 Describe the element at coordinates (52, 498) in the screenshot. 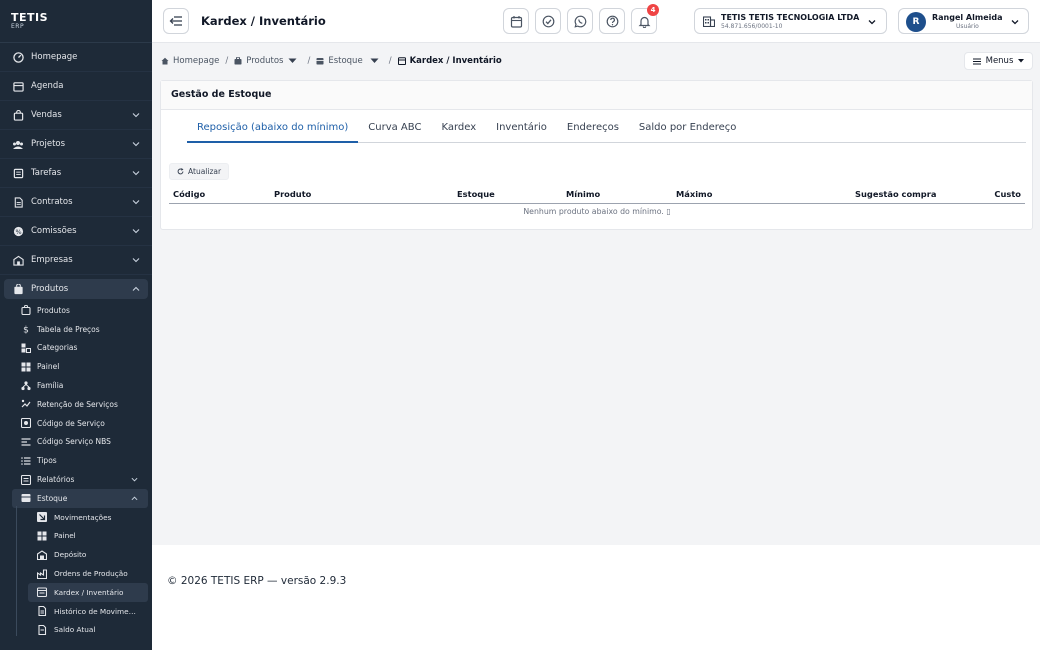

I see `sidebar-subitem-label: Estoque` at that location.